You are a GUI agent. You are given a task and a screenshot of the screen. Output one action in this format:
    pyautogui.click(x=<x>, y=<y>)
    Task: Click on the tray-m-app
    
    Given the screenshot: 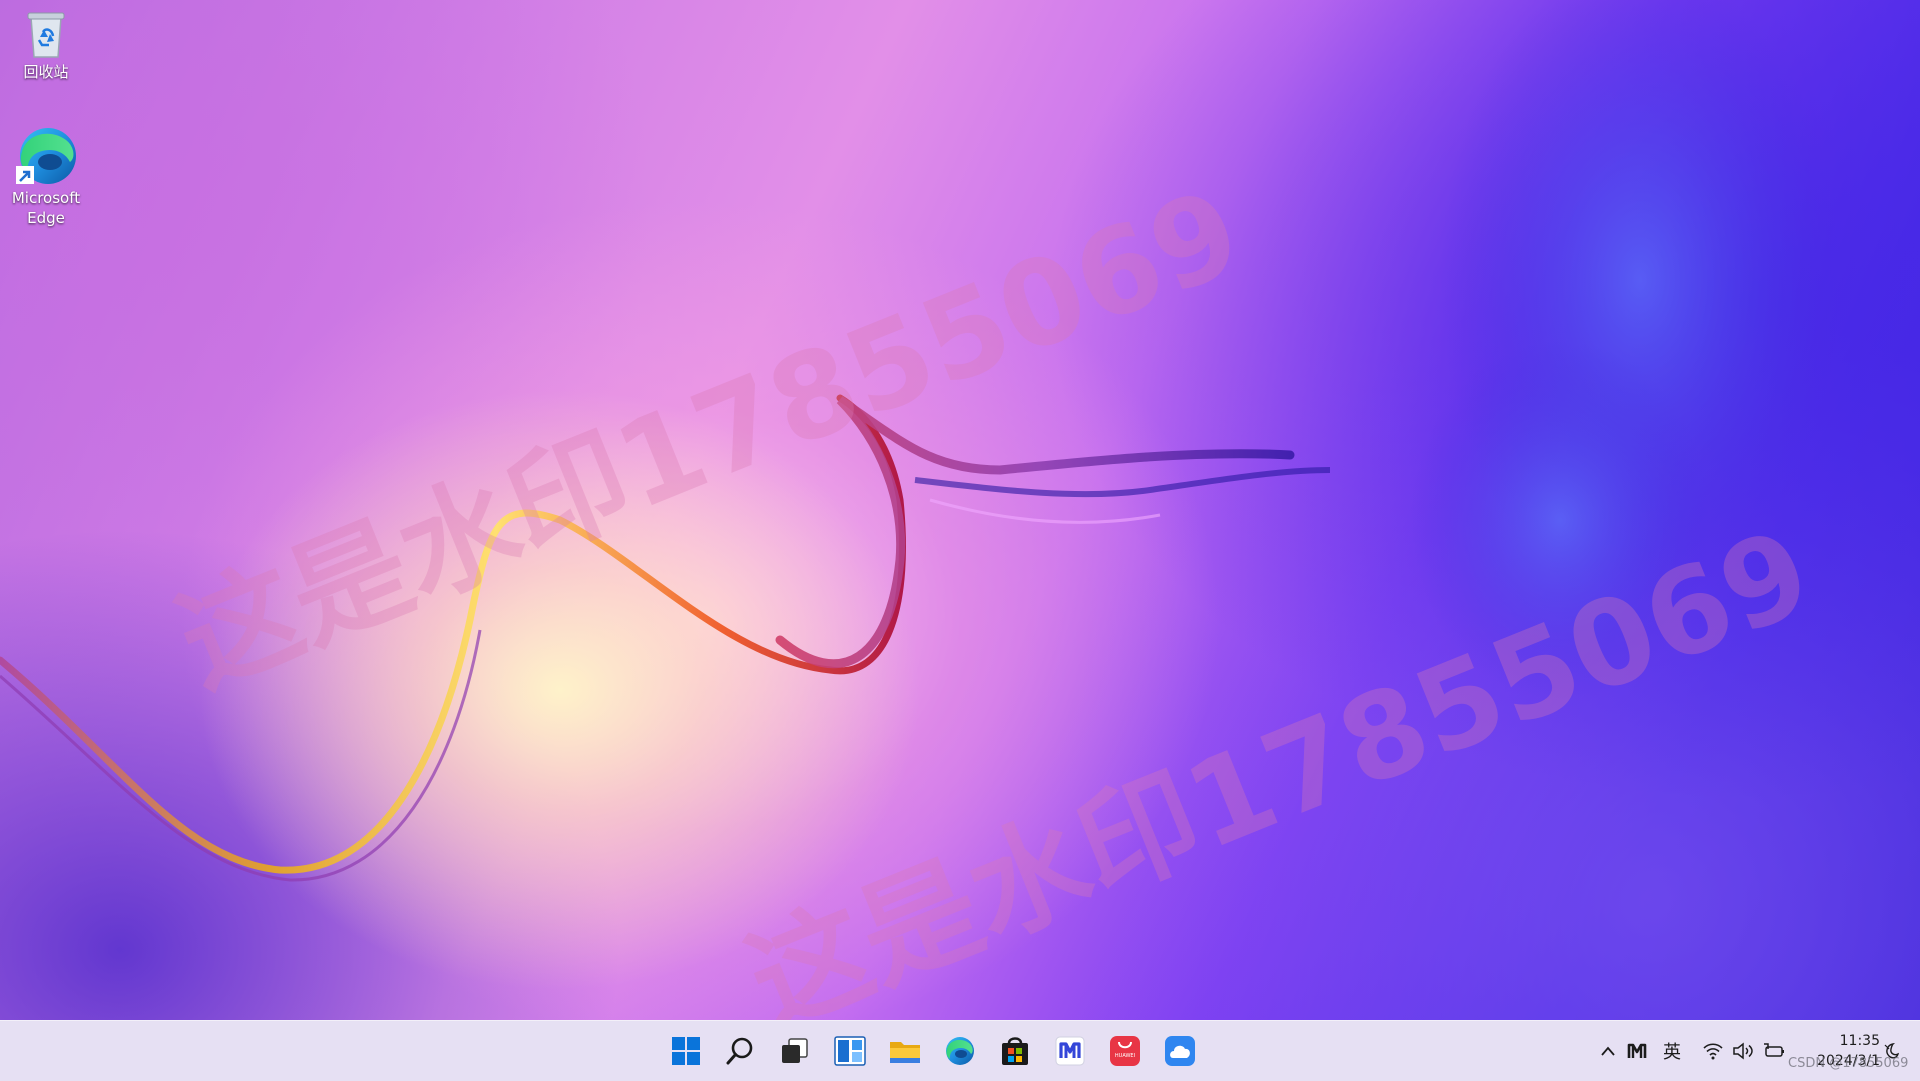 What is the action you would take?
    pyautogui.click(x=1637, y=1051)
    